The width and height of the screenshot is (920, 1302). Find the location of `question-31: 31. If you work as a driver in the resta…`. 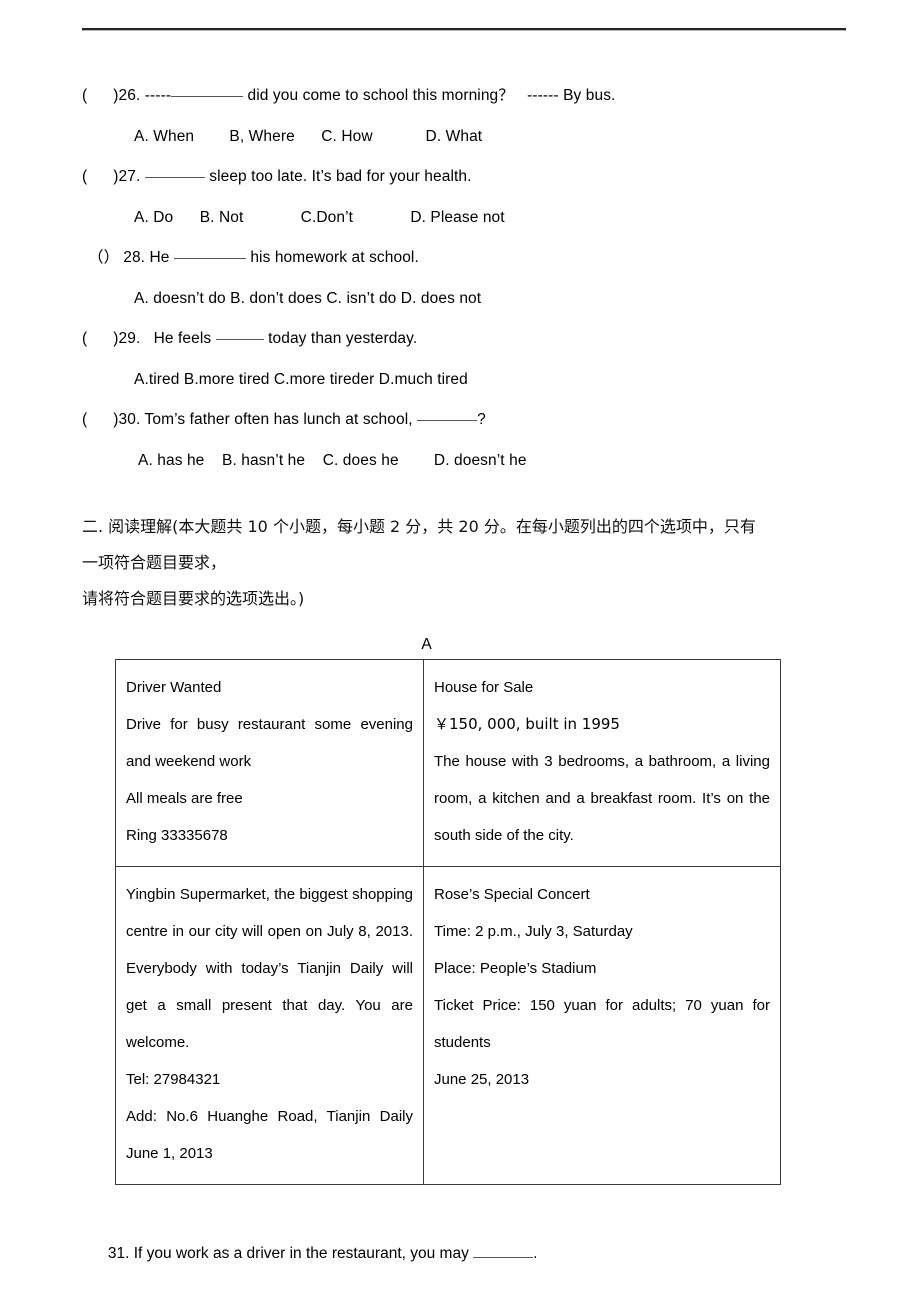

question-31: 31. If you work as a driver in the resta… is located at coordinates (465, 1254).